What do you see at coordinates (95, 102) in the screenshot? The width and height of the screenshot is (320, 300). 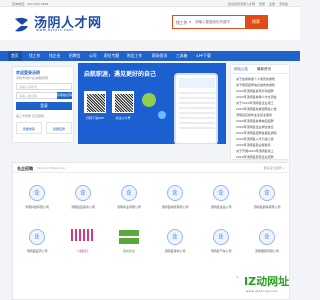 I see `app-qr-code` at bounding box center [95, 102].